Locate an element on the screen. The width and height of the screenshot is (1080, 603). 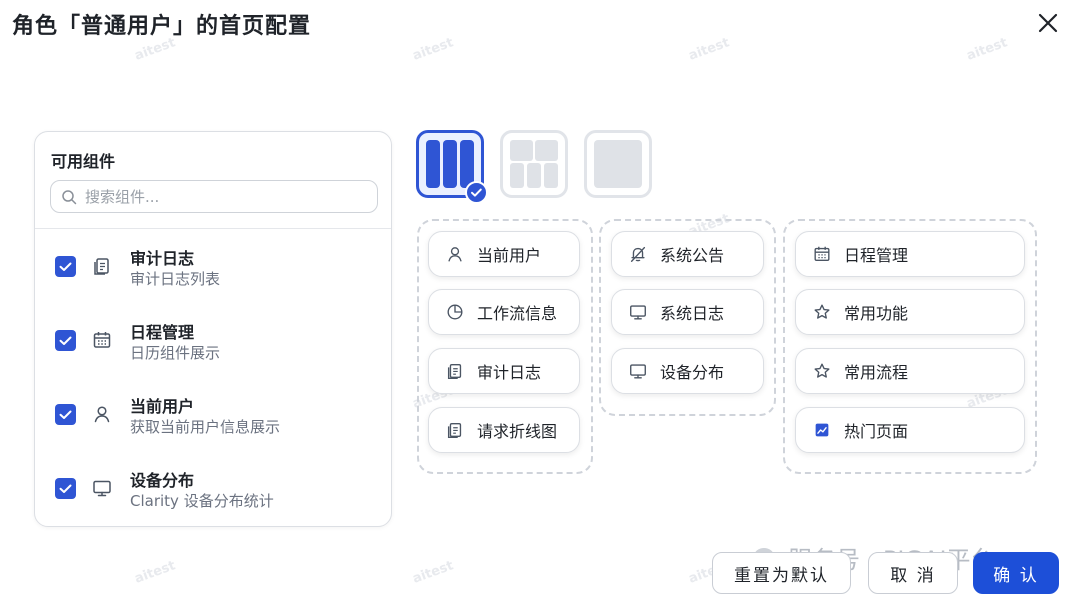
reset-default-button: 重置为默认 is located at coordinates (781, 573).